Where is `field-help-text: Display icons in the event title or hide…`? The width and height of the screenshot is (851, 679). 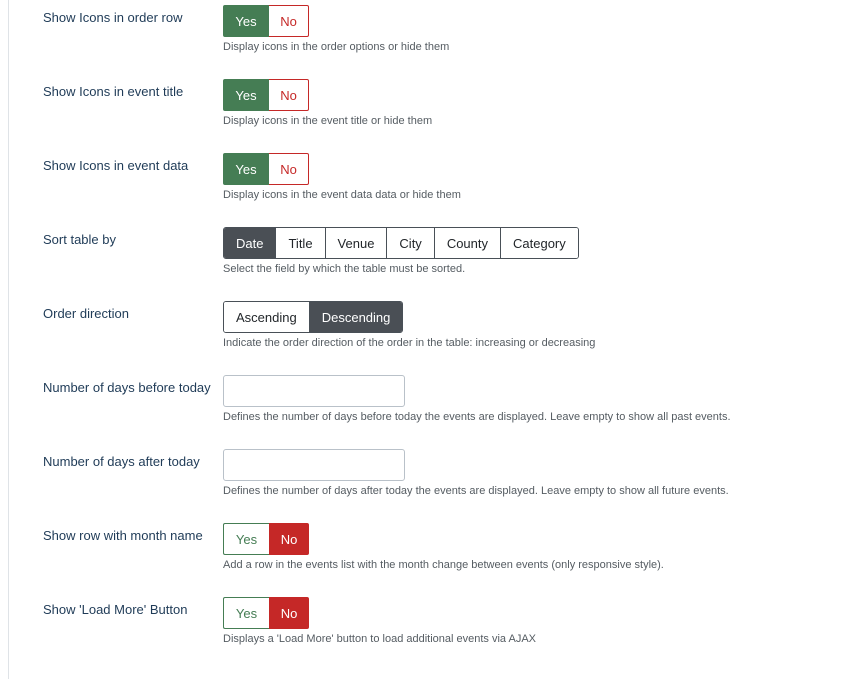
field-help-text: Display icons in the event title or hide… is located at coordinates (328, 121).